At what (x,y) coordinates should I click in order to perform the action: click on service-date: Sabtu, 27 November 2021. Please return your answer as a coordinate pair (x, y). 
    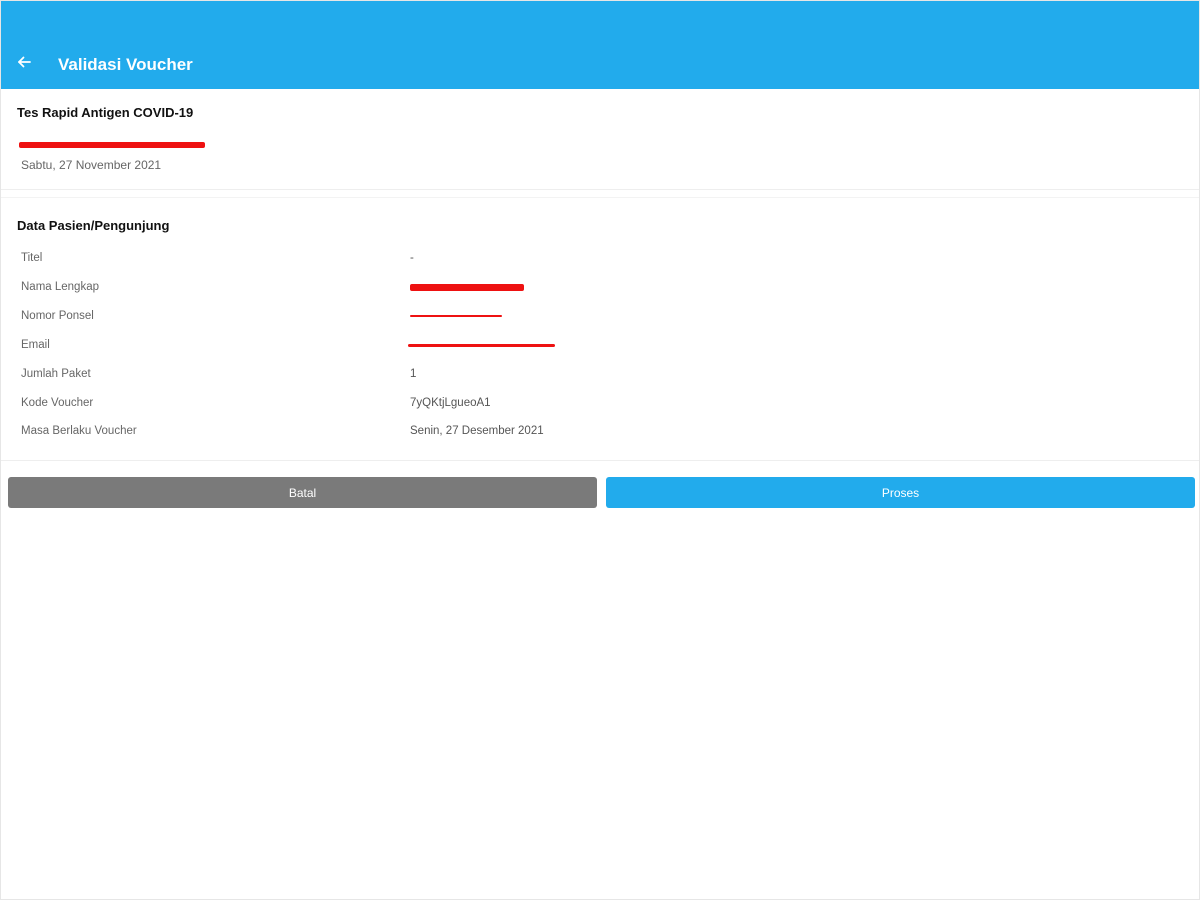
    Looking at the image, I should click on (91, 165).